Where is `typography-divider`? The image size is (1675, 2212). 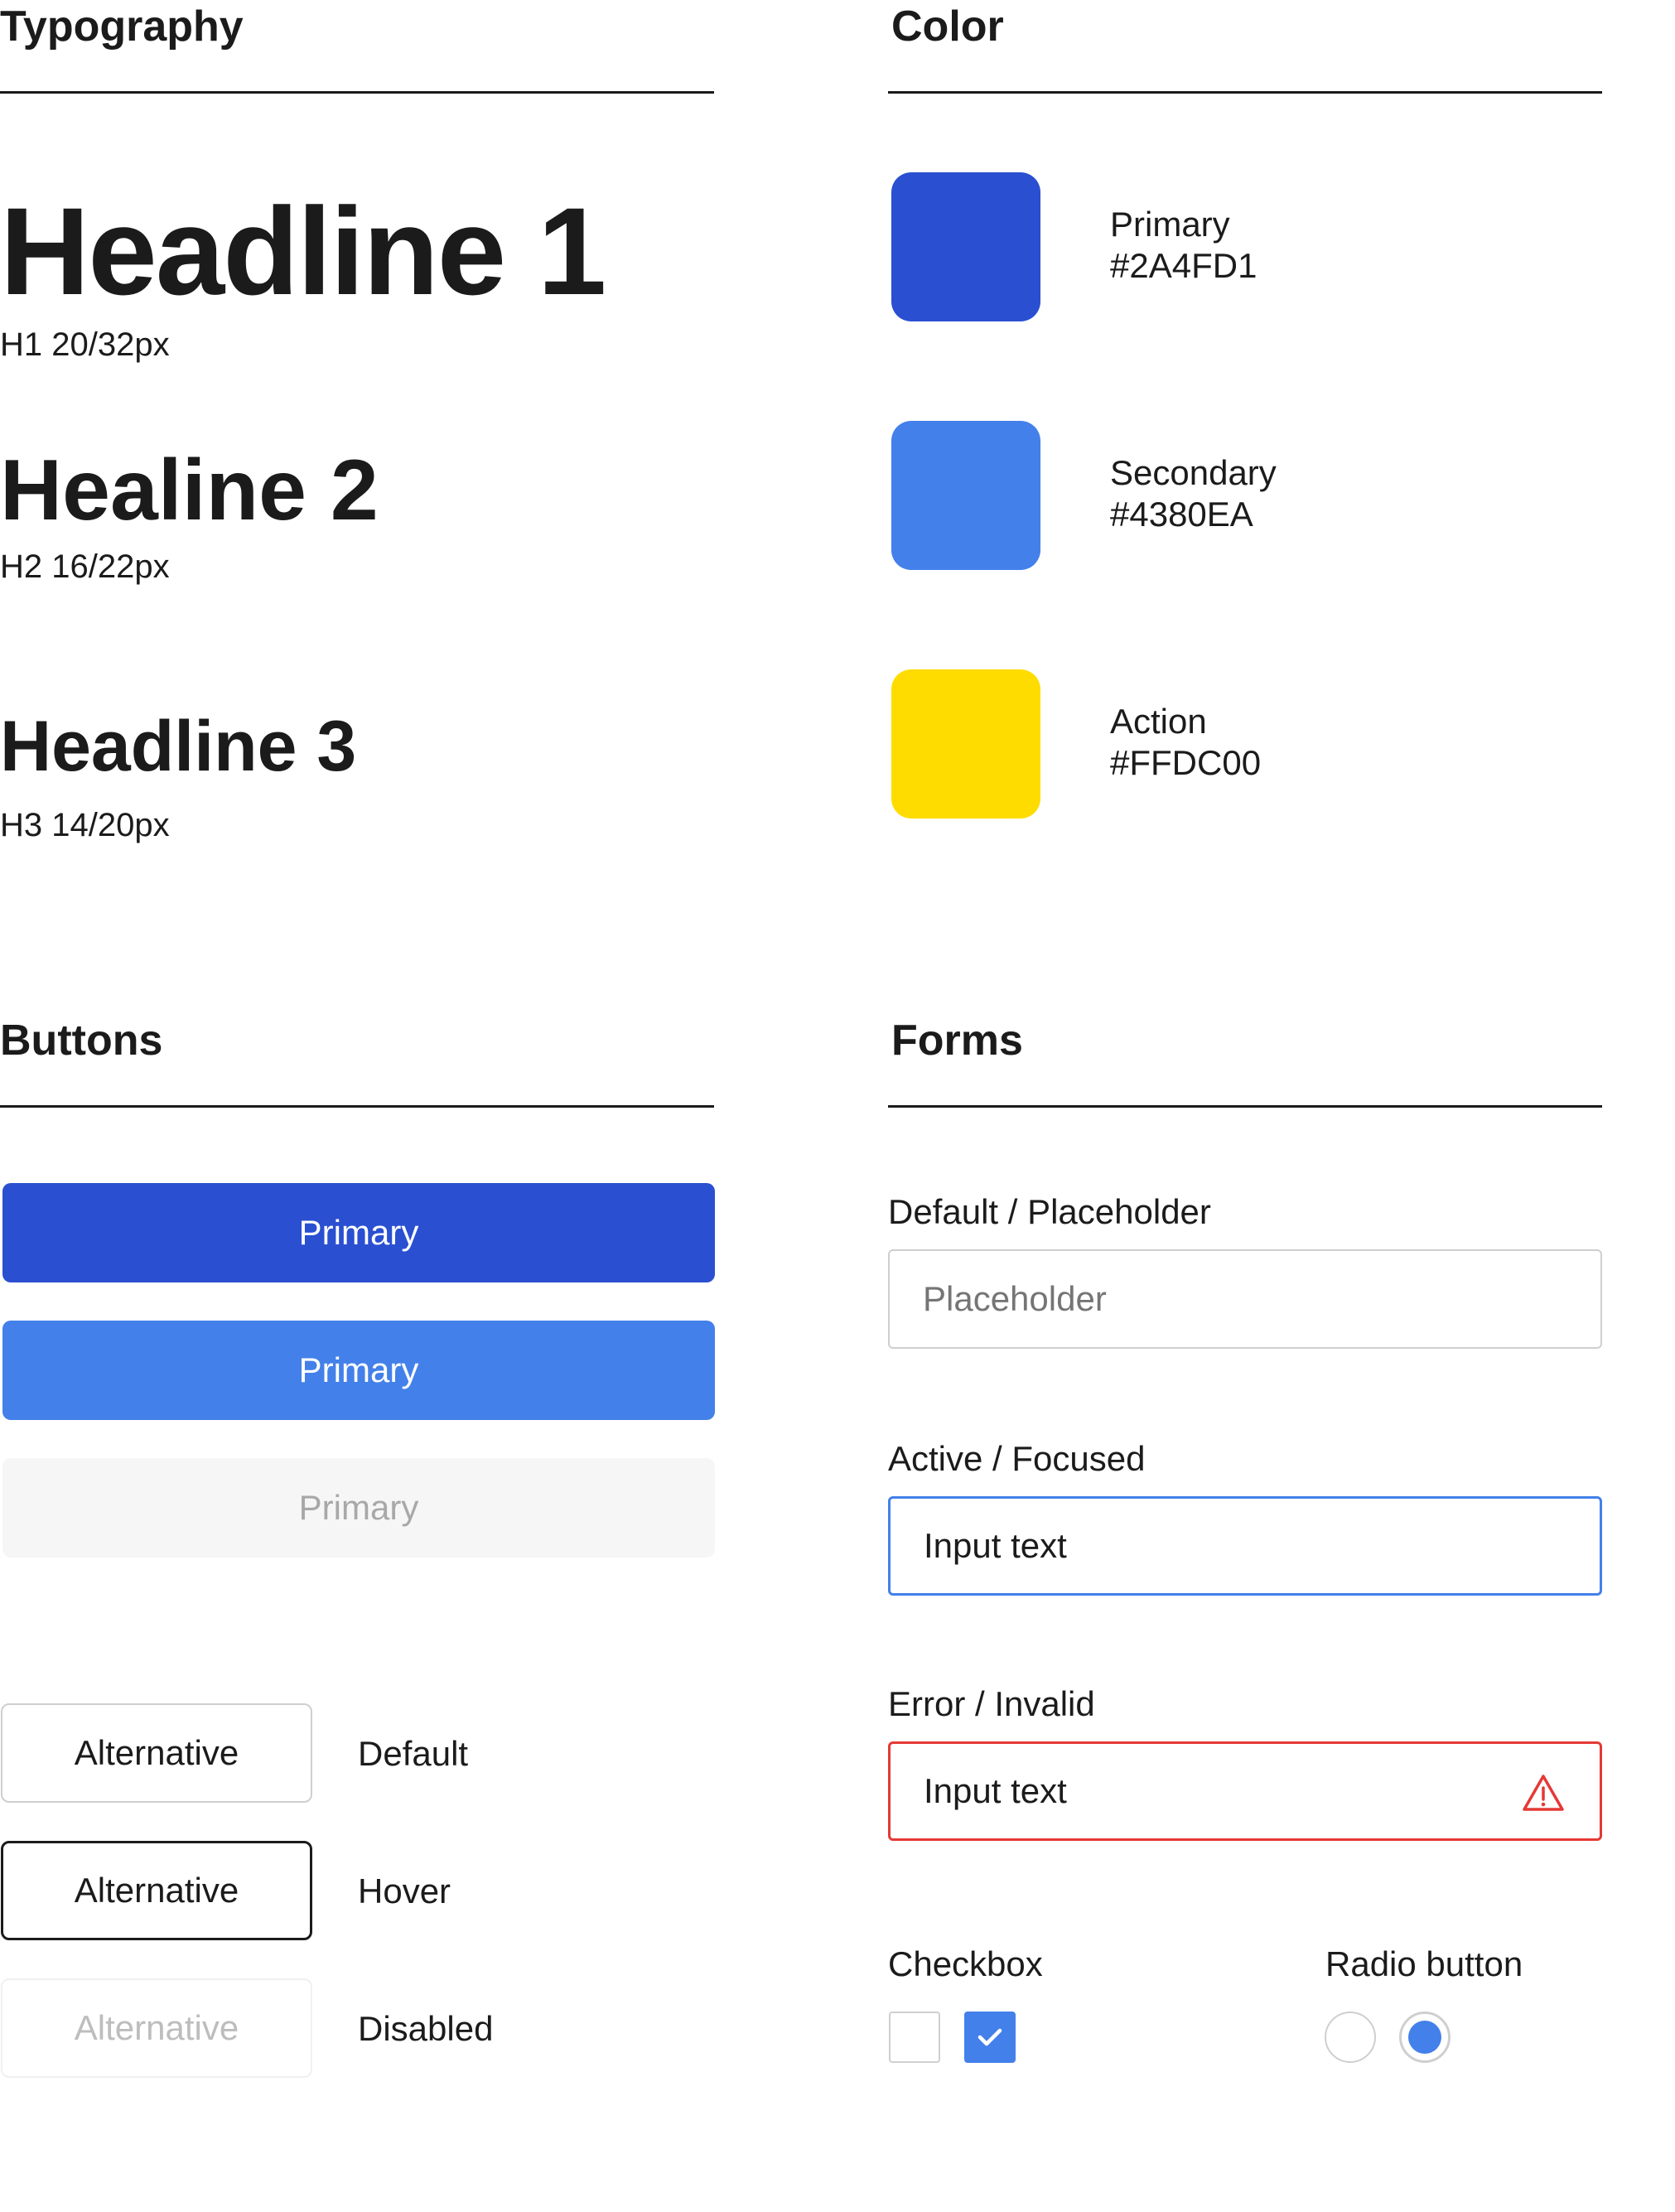
typography-divider is located at coordinates (357, 92).